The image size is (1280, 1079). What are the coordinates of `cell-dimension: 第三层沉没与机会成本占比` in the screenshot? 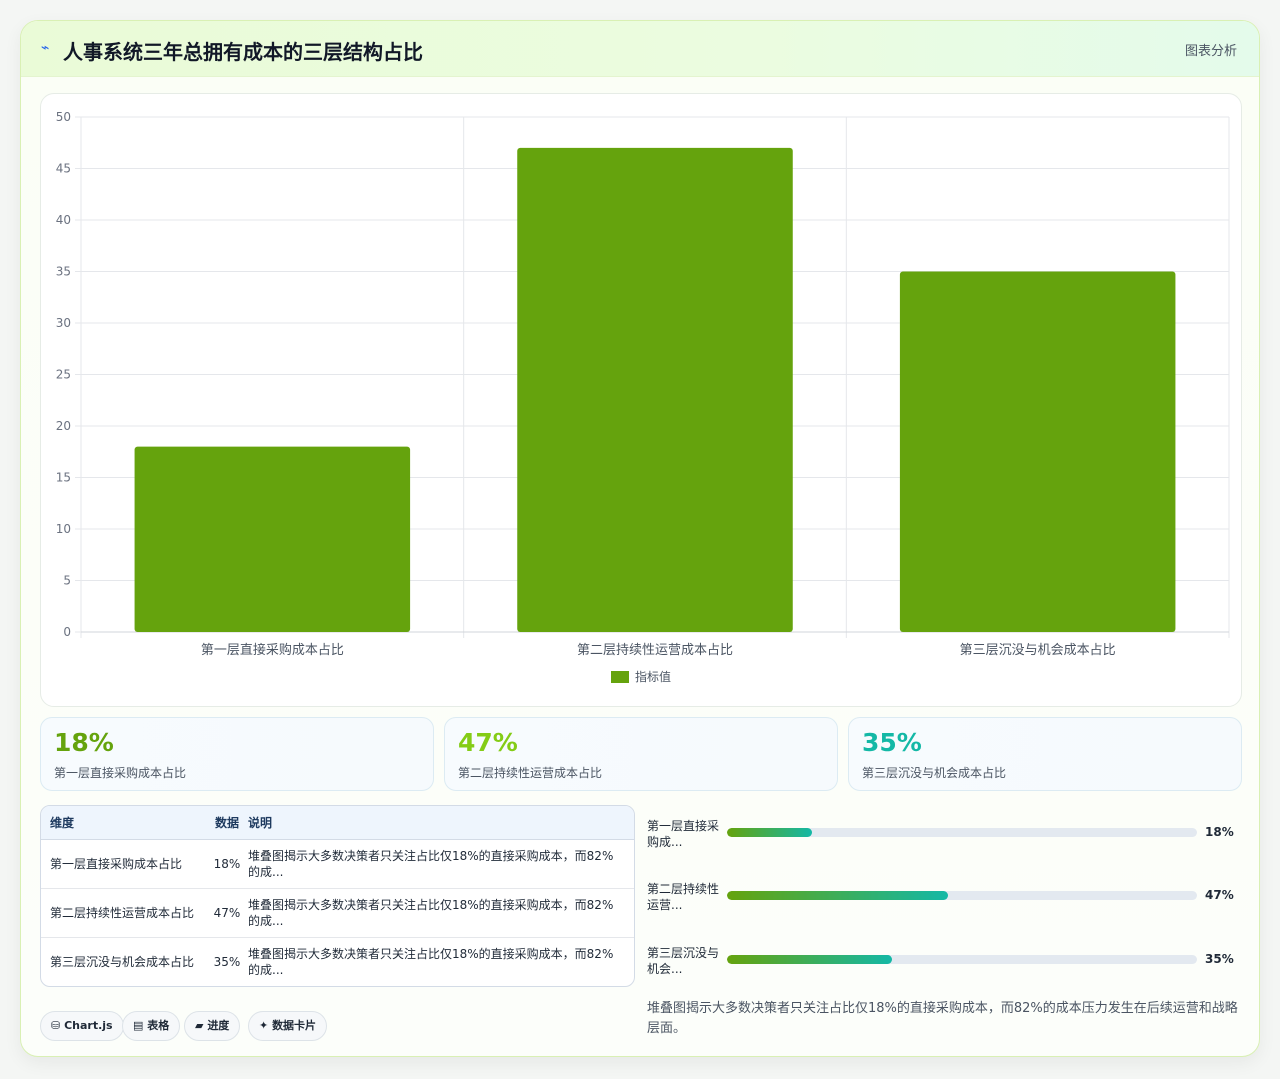 It's located at (122, 961).